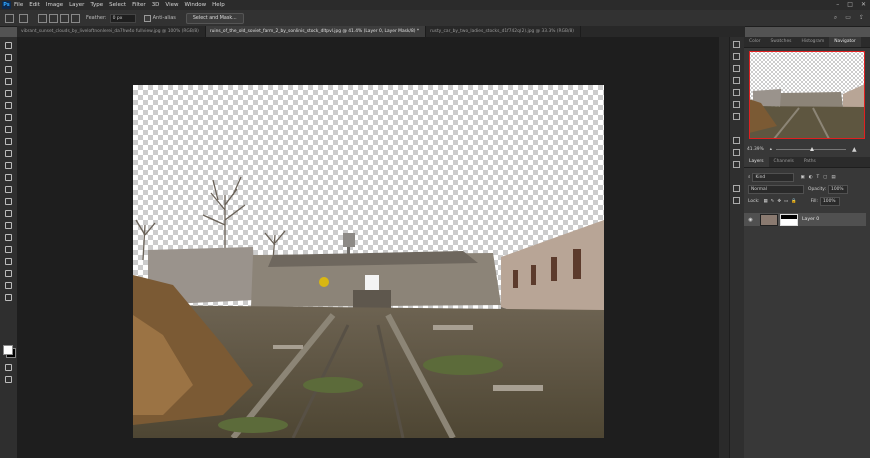 The image size is (870, 458). Describe the element at coordinates (773, 177) in the screenshot. I see `kind-filter-select: Kind` at that location.